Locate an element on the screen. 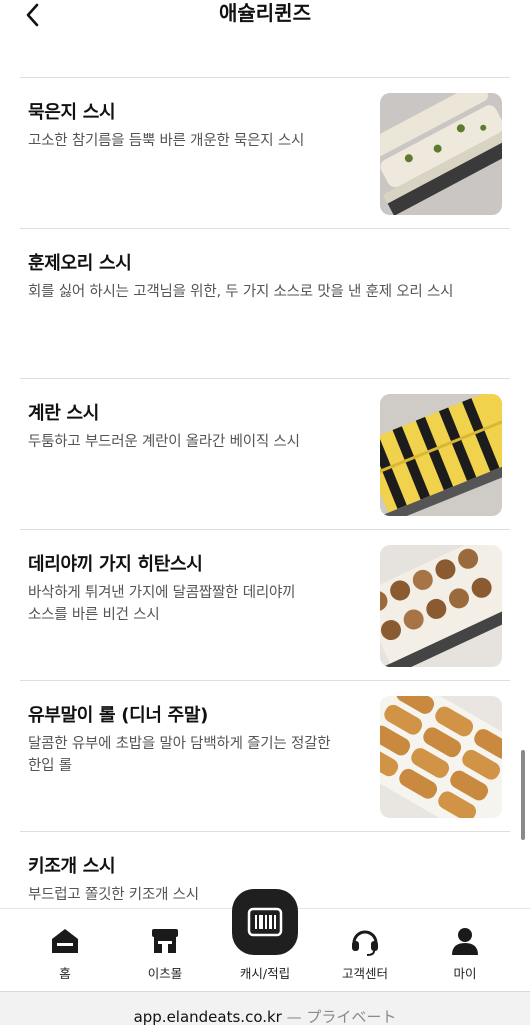 Image resolution: width=530 pixels, height=1027 pixels. menu-item-name: 훈제오리 스시 is located at coordinates (80, 263).